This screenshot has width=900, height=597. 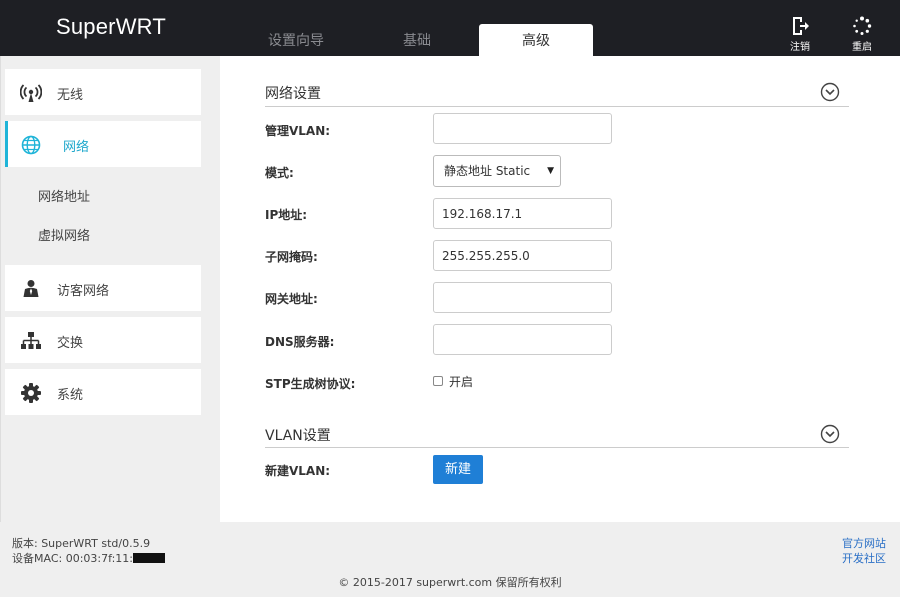 I want to click on mode-select: 静态地址 Static ▼, so click(x=497, y=171).